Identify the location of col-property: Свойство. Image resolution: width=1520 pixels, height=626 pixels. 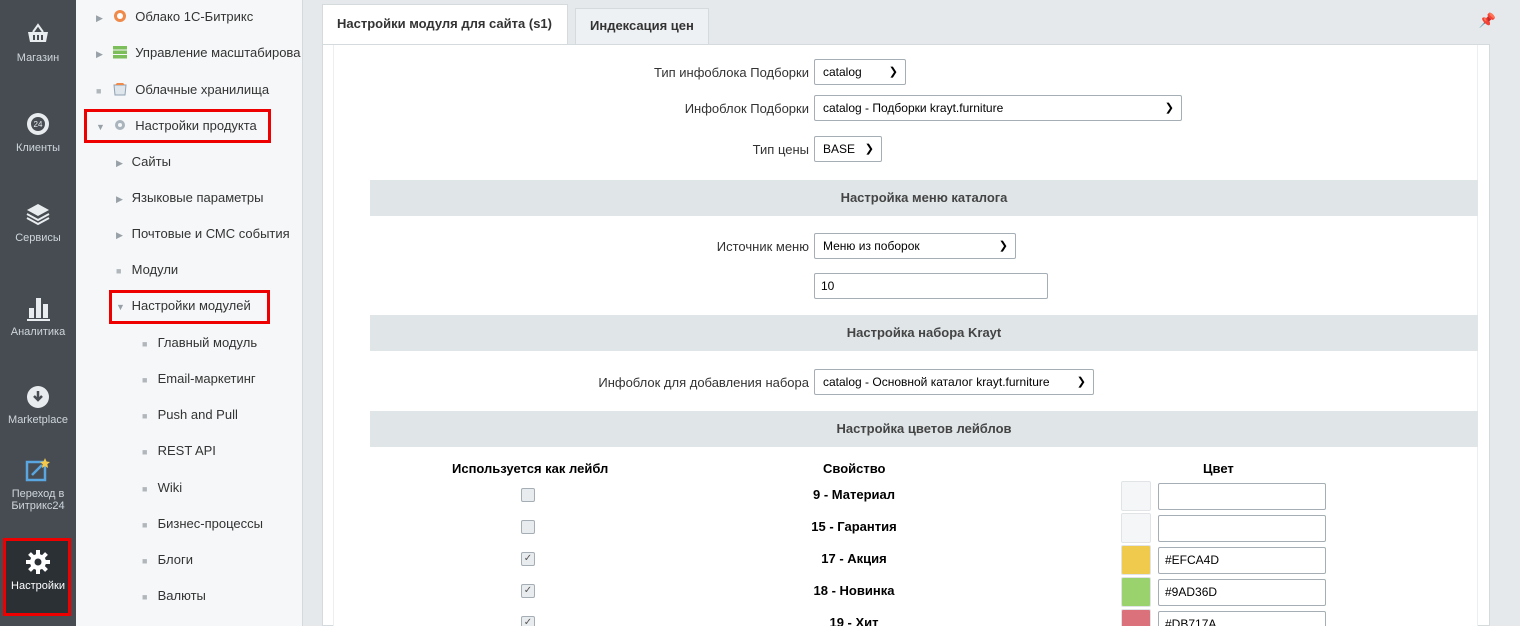
(854, 468).